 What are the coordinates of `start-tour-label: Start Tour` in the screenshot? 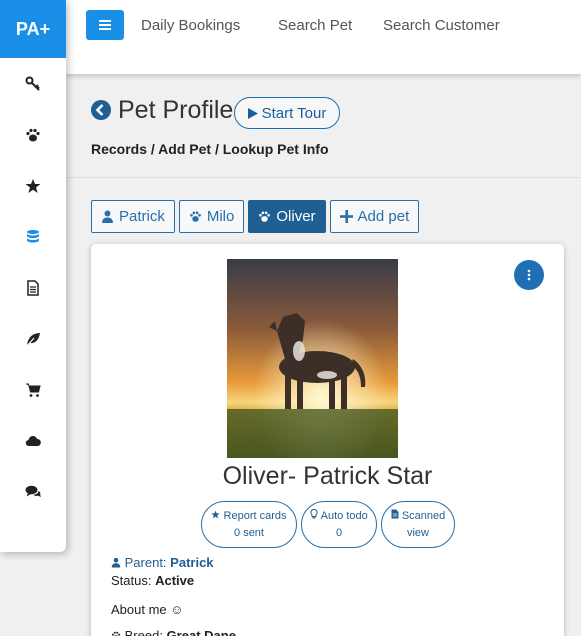 It's located at (294, 113).